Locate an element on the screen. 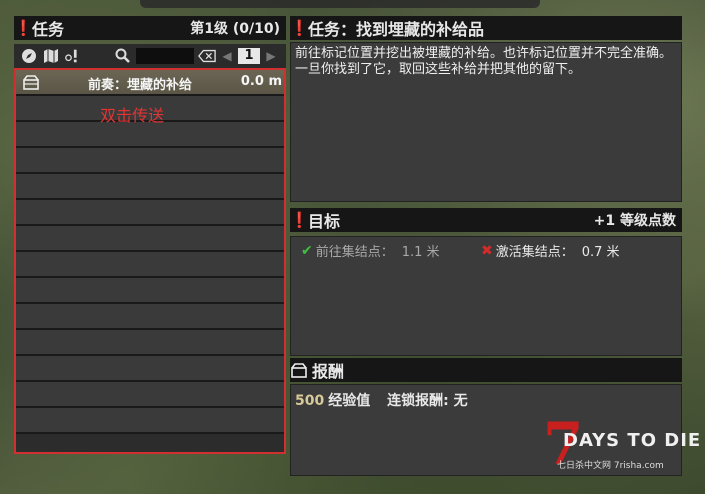  map-icon is located at coordinates (51, 56).